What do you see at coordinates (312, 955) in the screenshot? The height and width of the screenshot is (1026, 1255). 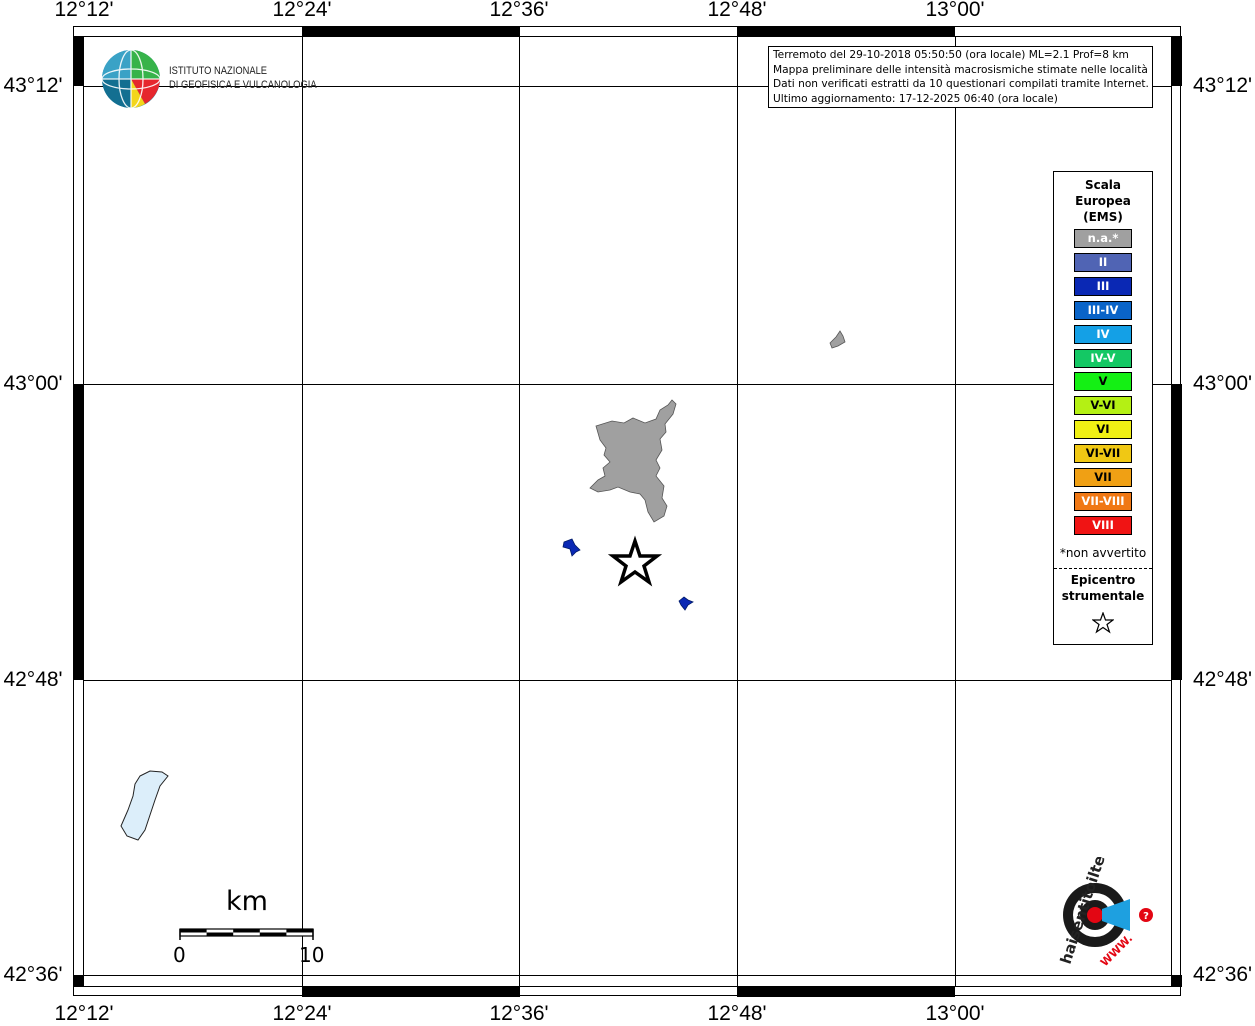 I see `scale-end-label: 10` at bounding box center [312, 955].